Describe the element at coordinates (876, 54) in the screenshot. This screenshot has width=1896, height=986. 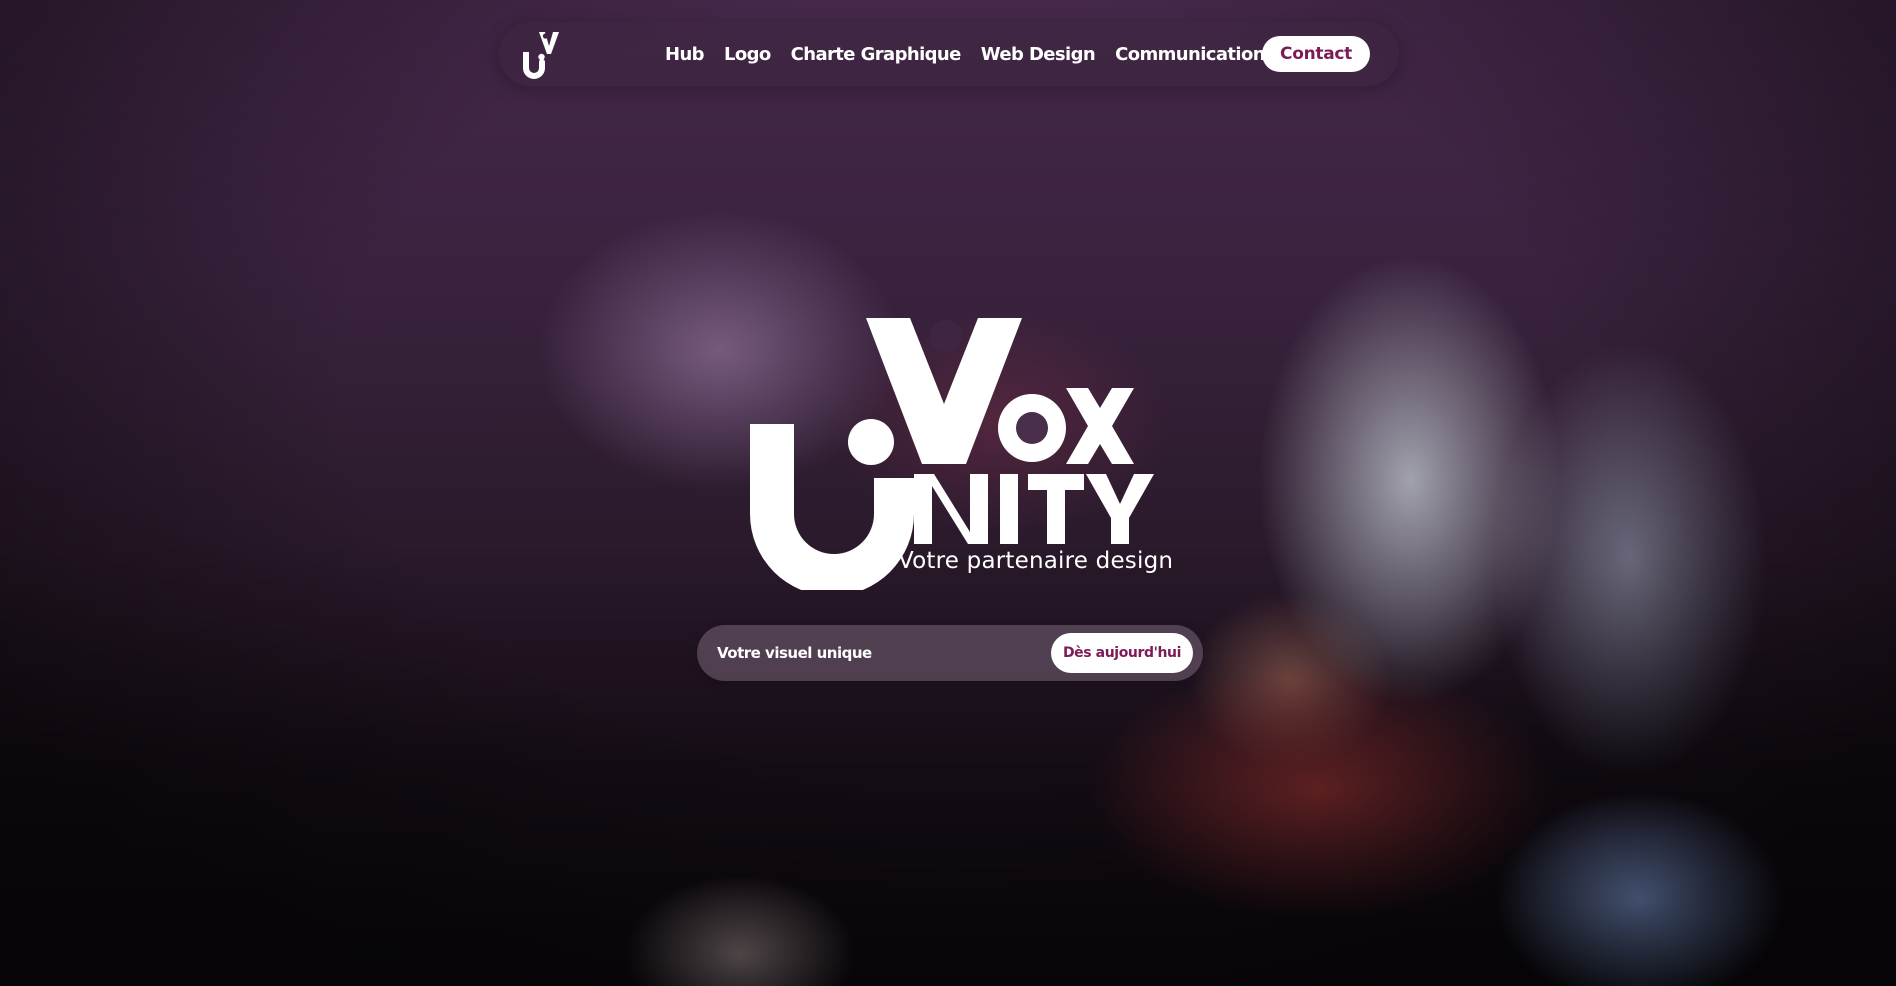
I see `nav-link-charte-graphique: Charte Graphique` at that location.